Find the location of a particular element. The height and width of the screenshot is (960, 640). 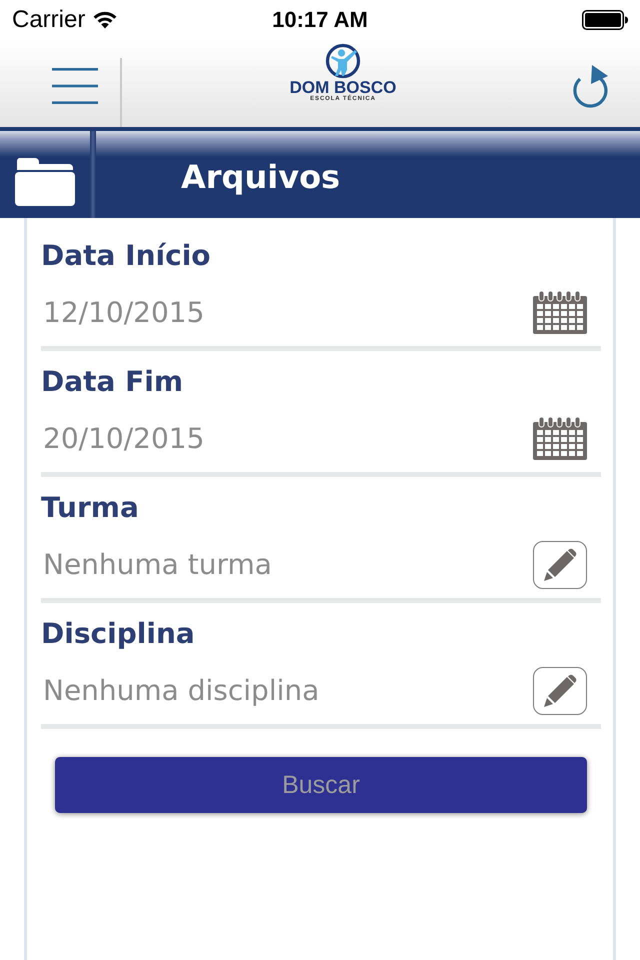

battery-icon is located at coordinates (605, 20).